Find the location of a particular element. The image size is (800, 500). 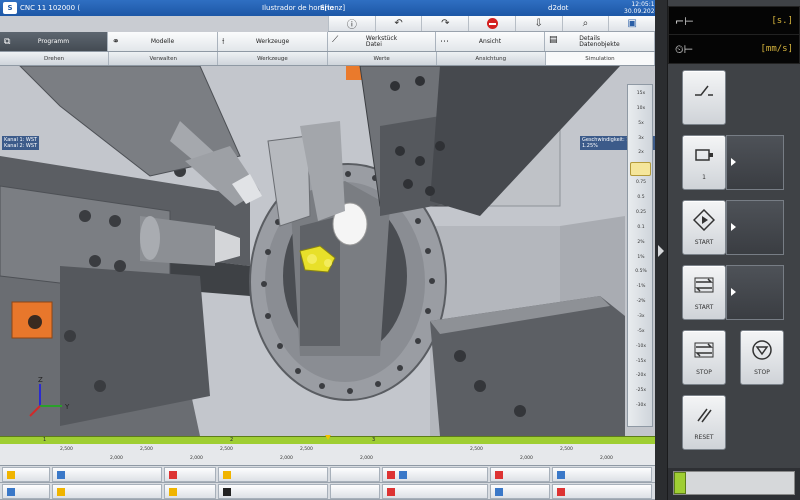

tab-ansicht: ⋯ Ansicht is located at coordinates (490, 41).